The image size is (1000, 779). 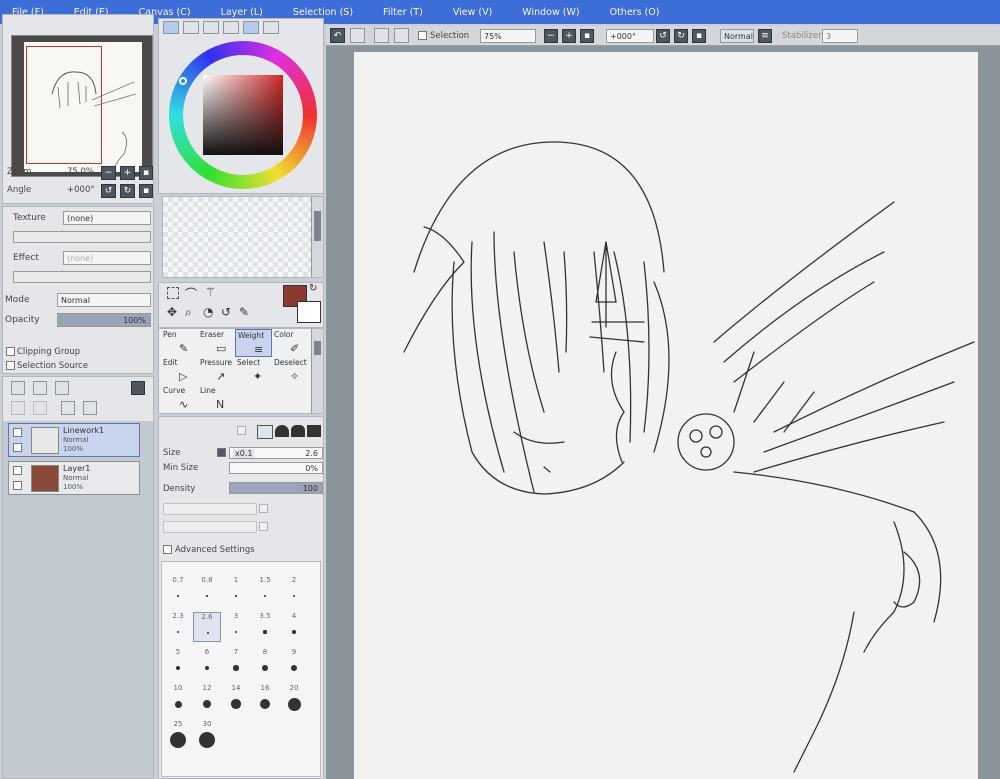 I want to click on menu-item-3: Layer (L), so click(x=242, y=12).